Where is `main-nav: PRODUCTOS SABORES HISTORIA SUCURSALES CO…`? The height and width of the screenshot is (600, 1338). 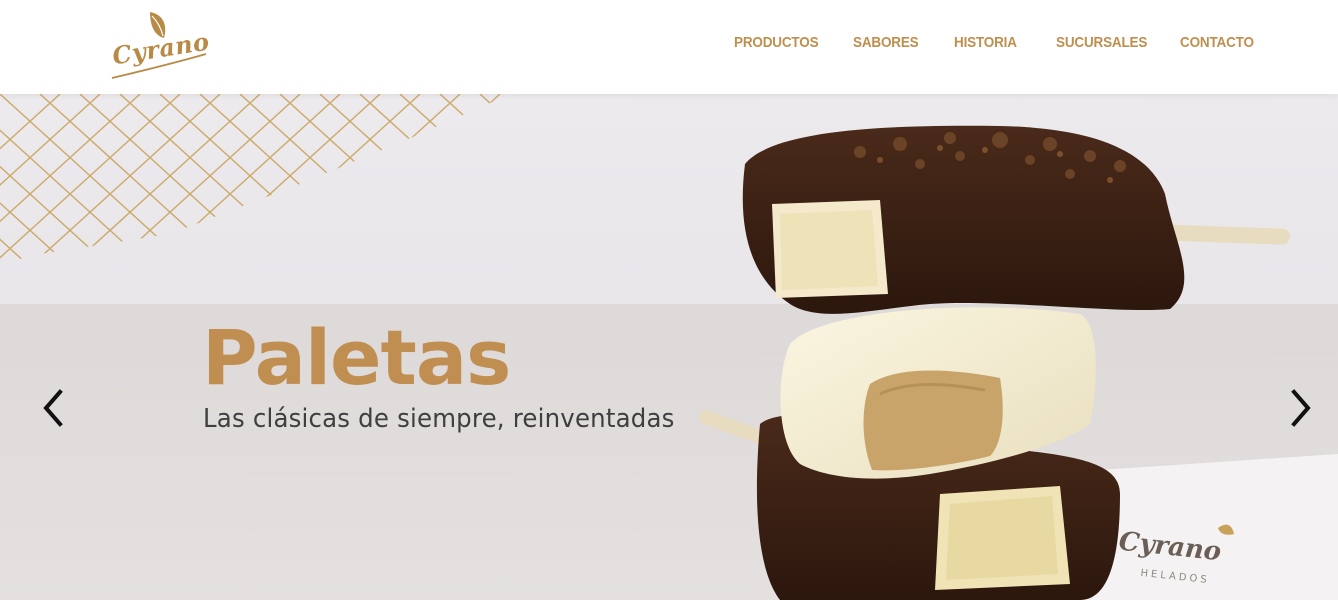
main-nav: PRODUCTOS SABORES HISTORIA SUCURSALES CO… is located at coordinates (669, 45).